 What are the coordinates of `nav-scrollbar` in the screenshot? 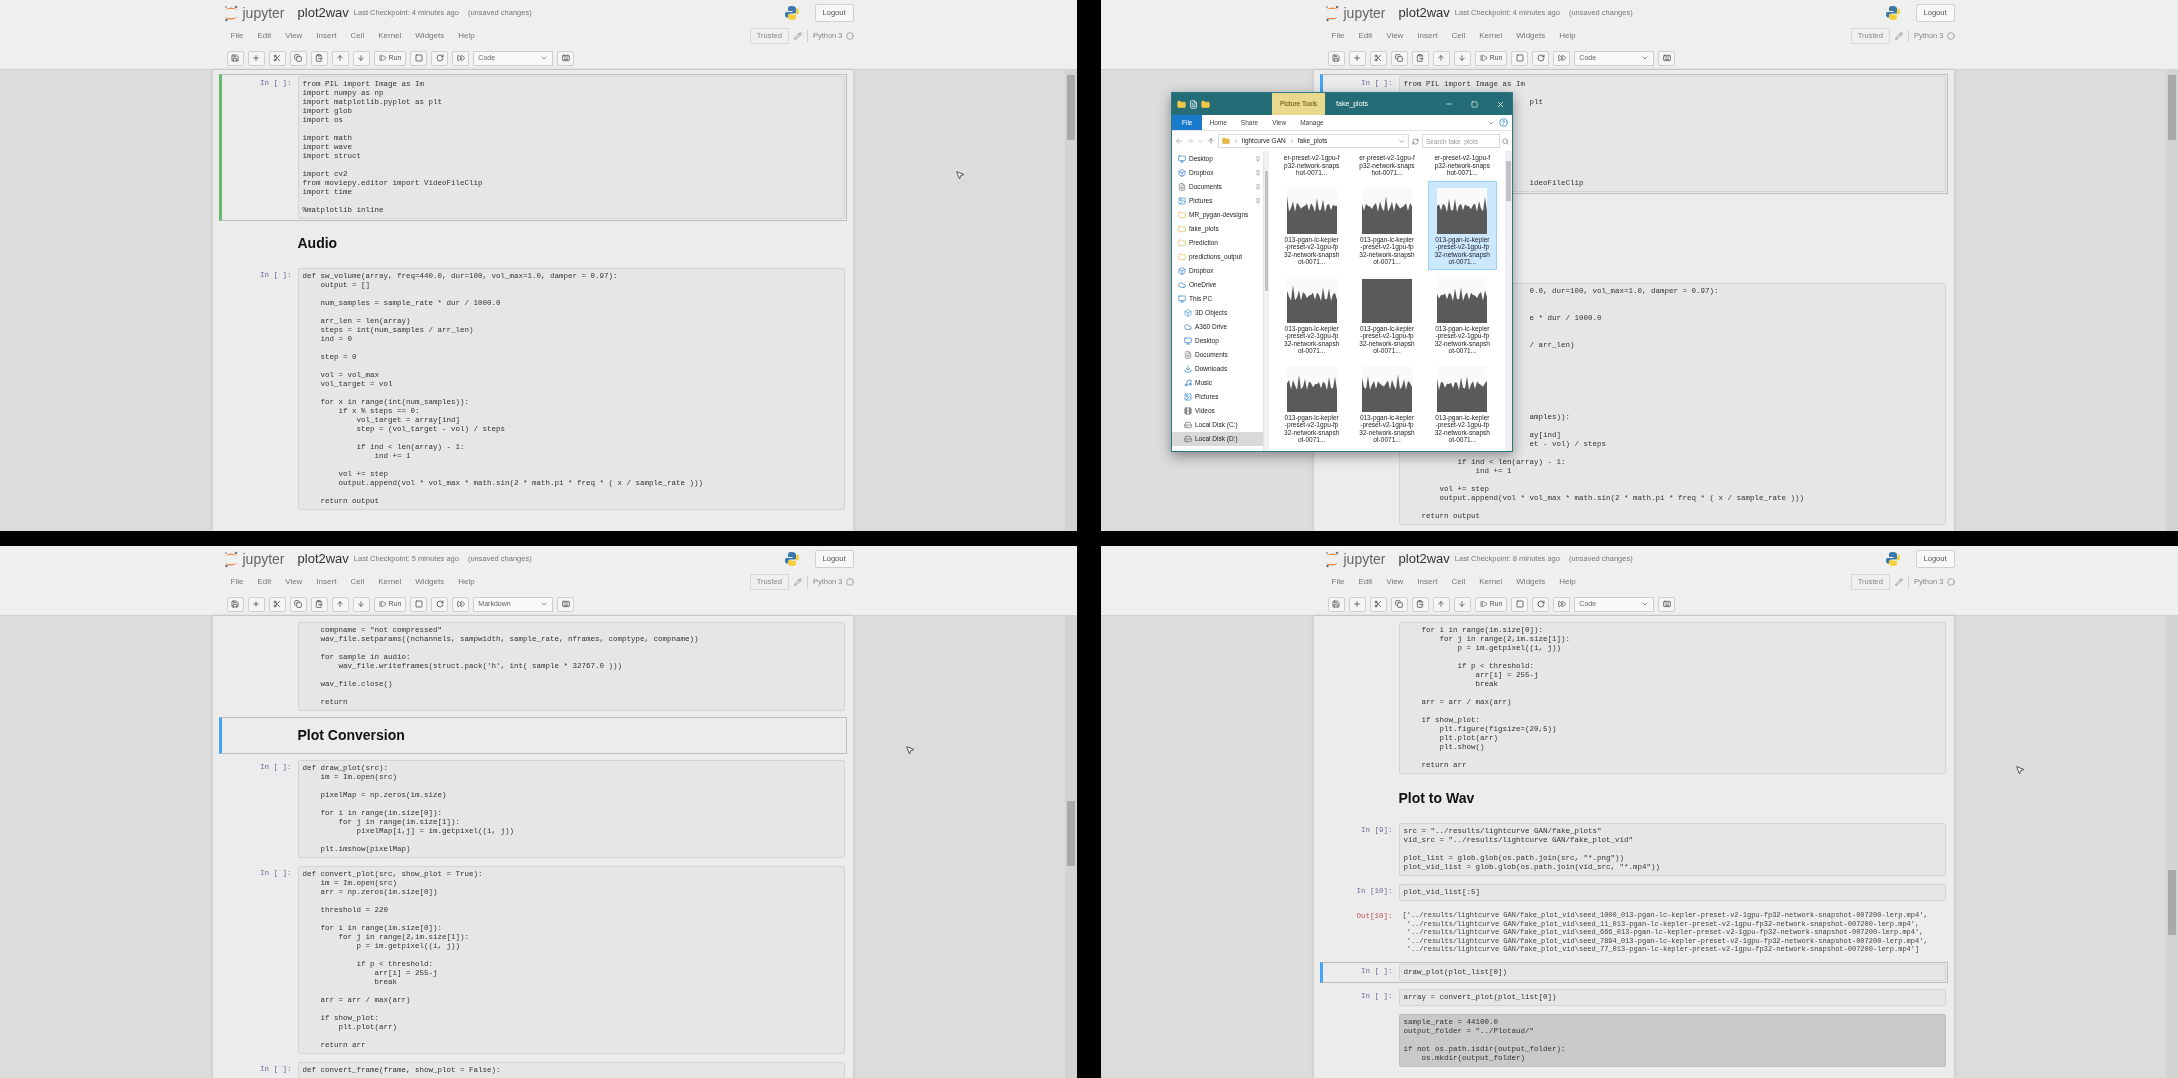 It's located at (1266, 301).